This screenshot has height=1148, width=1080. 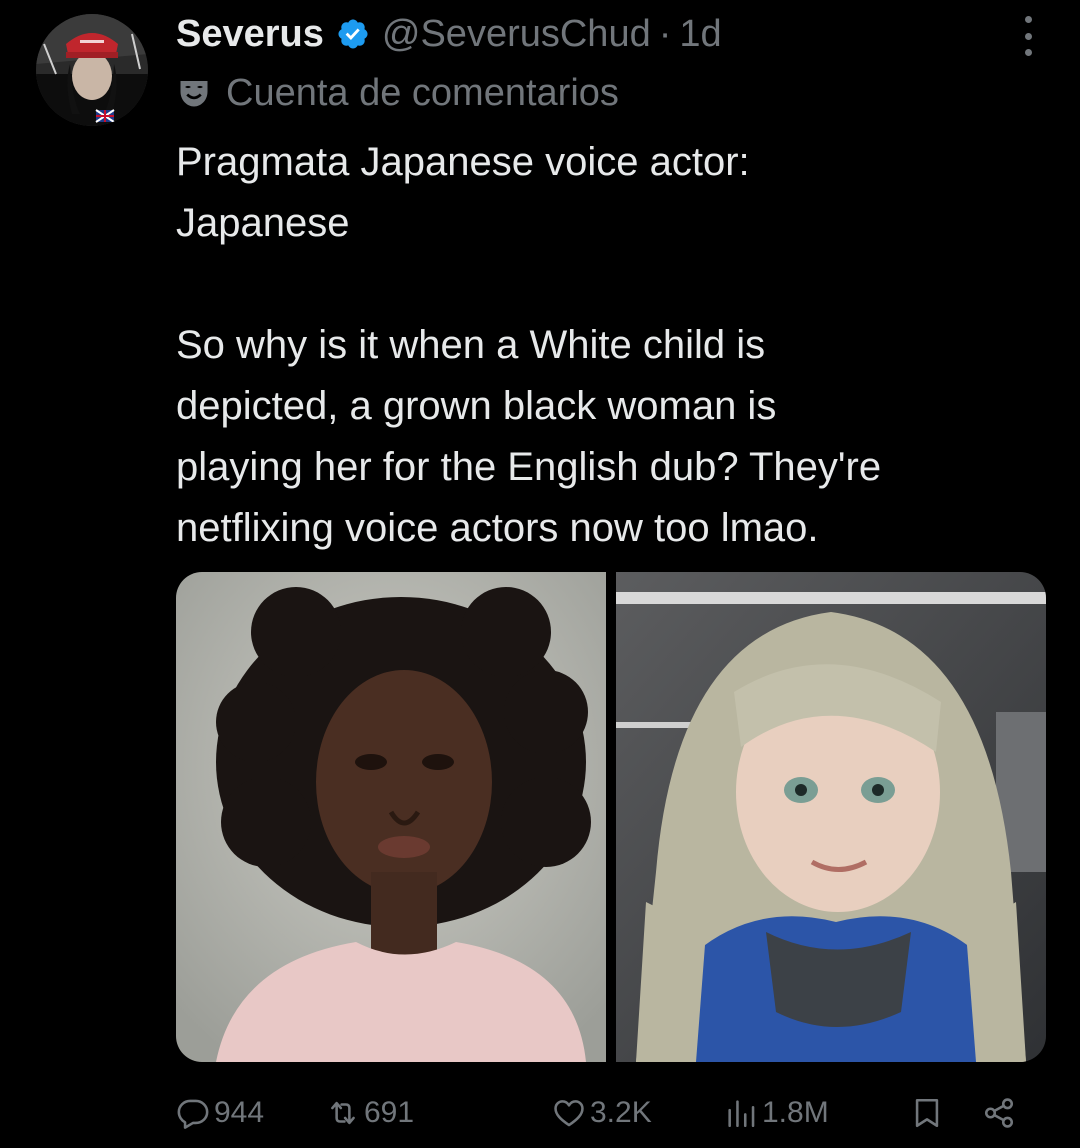 What do you see at coordinates (471, 345) in the screenshot?
I see `tweet-text-line: So why is it when a White child is` at bounding box center [471, 345].